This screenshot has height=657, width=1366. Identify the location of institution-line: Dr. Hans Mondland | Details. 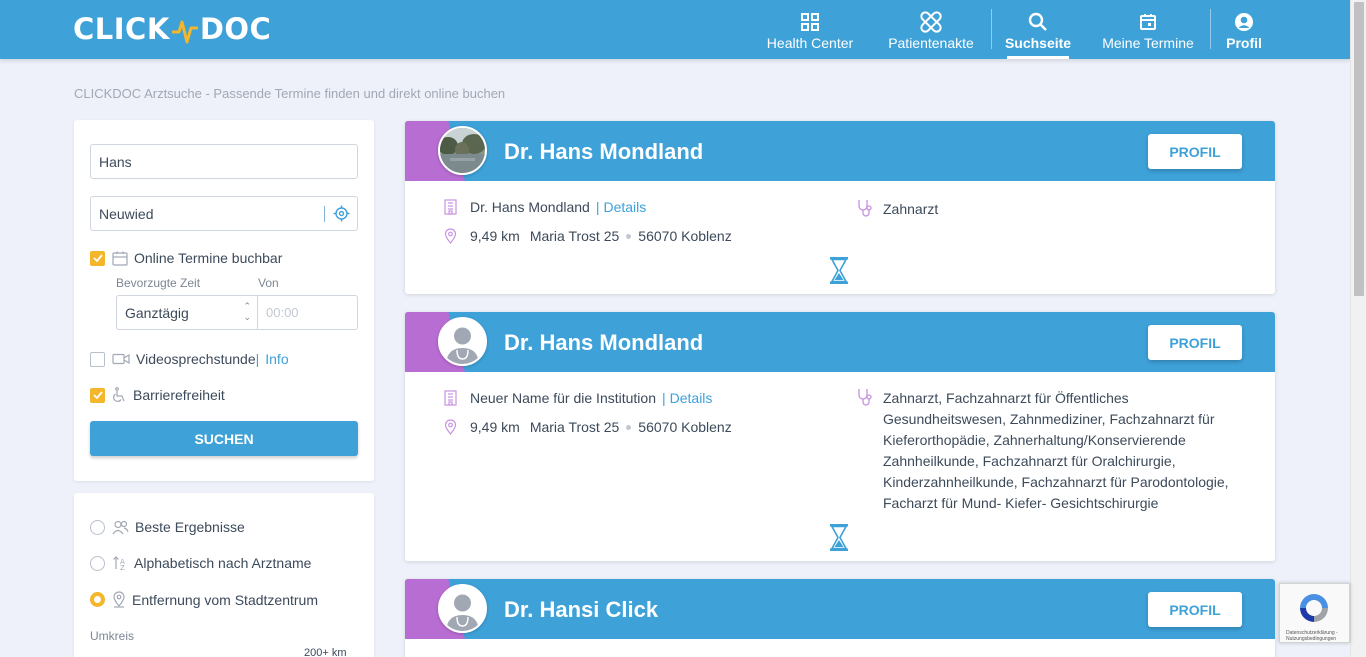
(543, 207).